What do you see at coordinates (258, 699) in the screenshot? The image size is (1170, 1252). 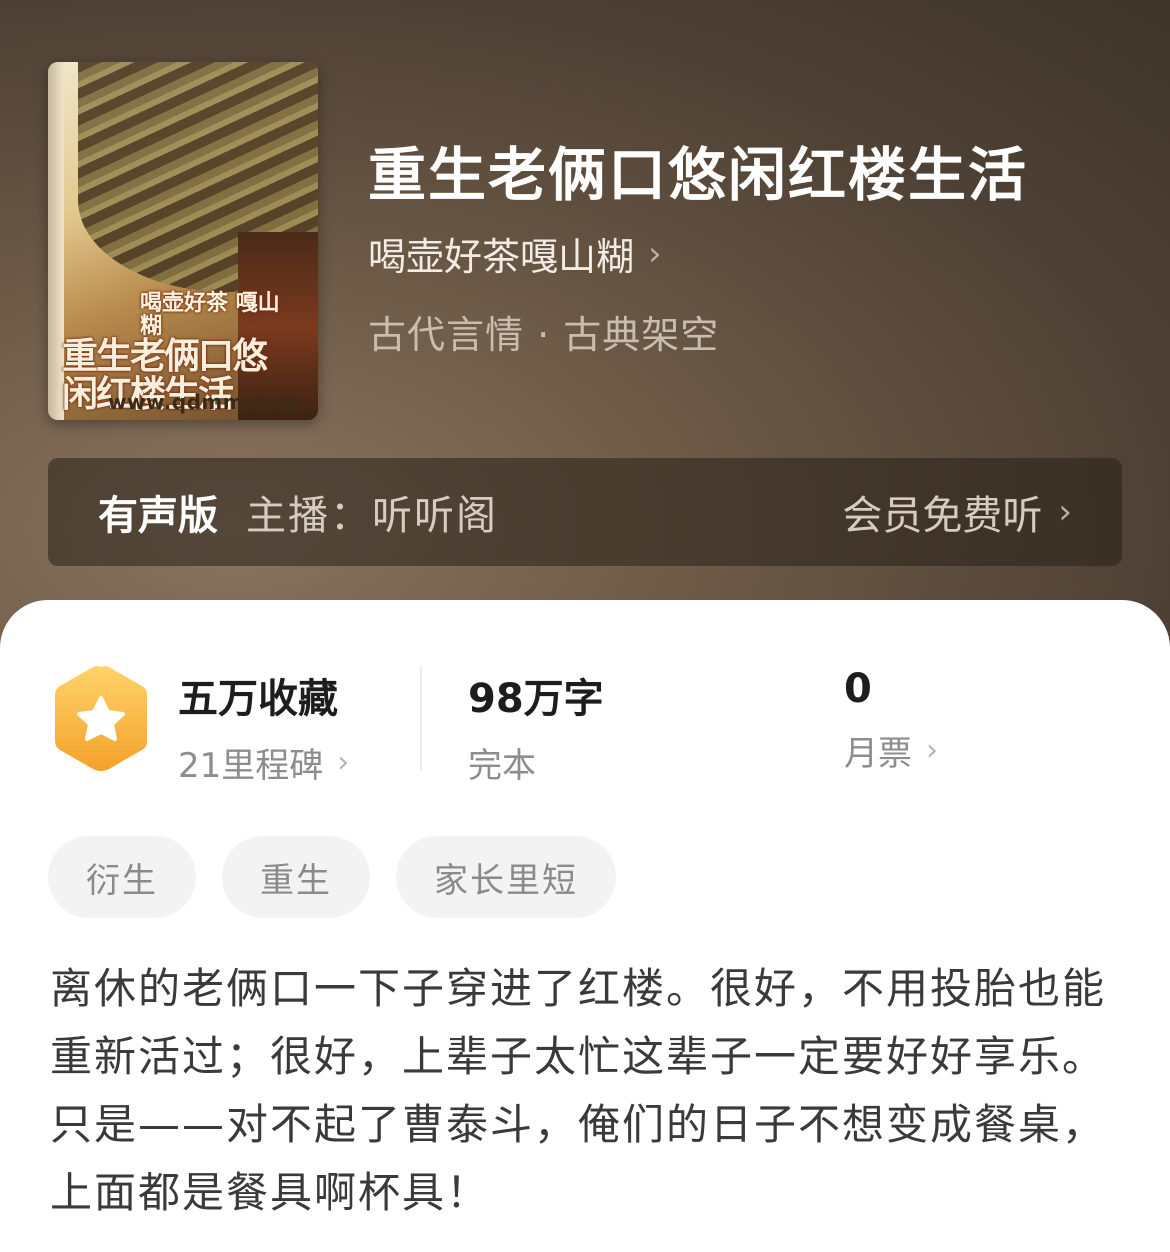 I see `collection-count: 五万收藏` at bounding box center [258, 699].